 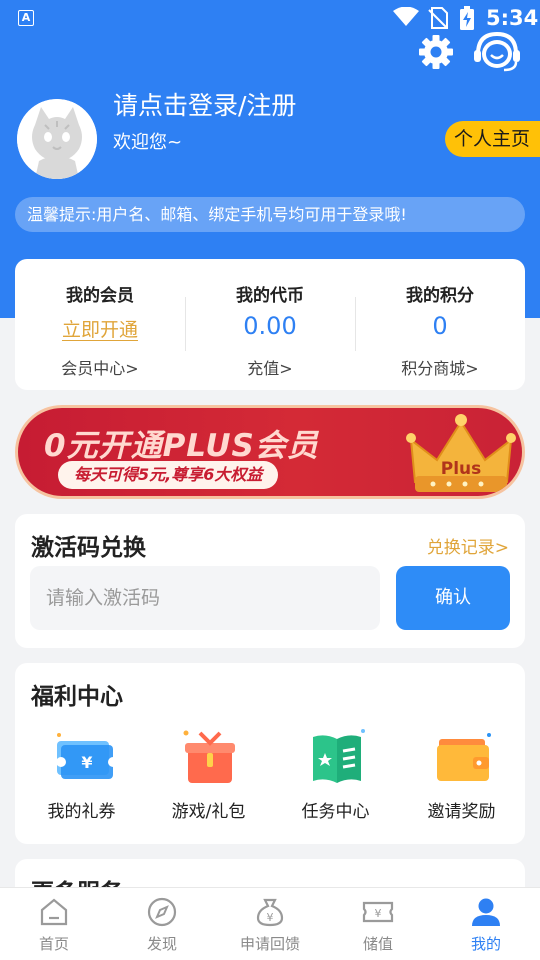 I want to click on games-gifts-item: 游戏/礼包, so click(x=208, y=777).